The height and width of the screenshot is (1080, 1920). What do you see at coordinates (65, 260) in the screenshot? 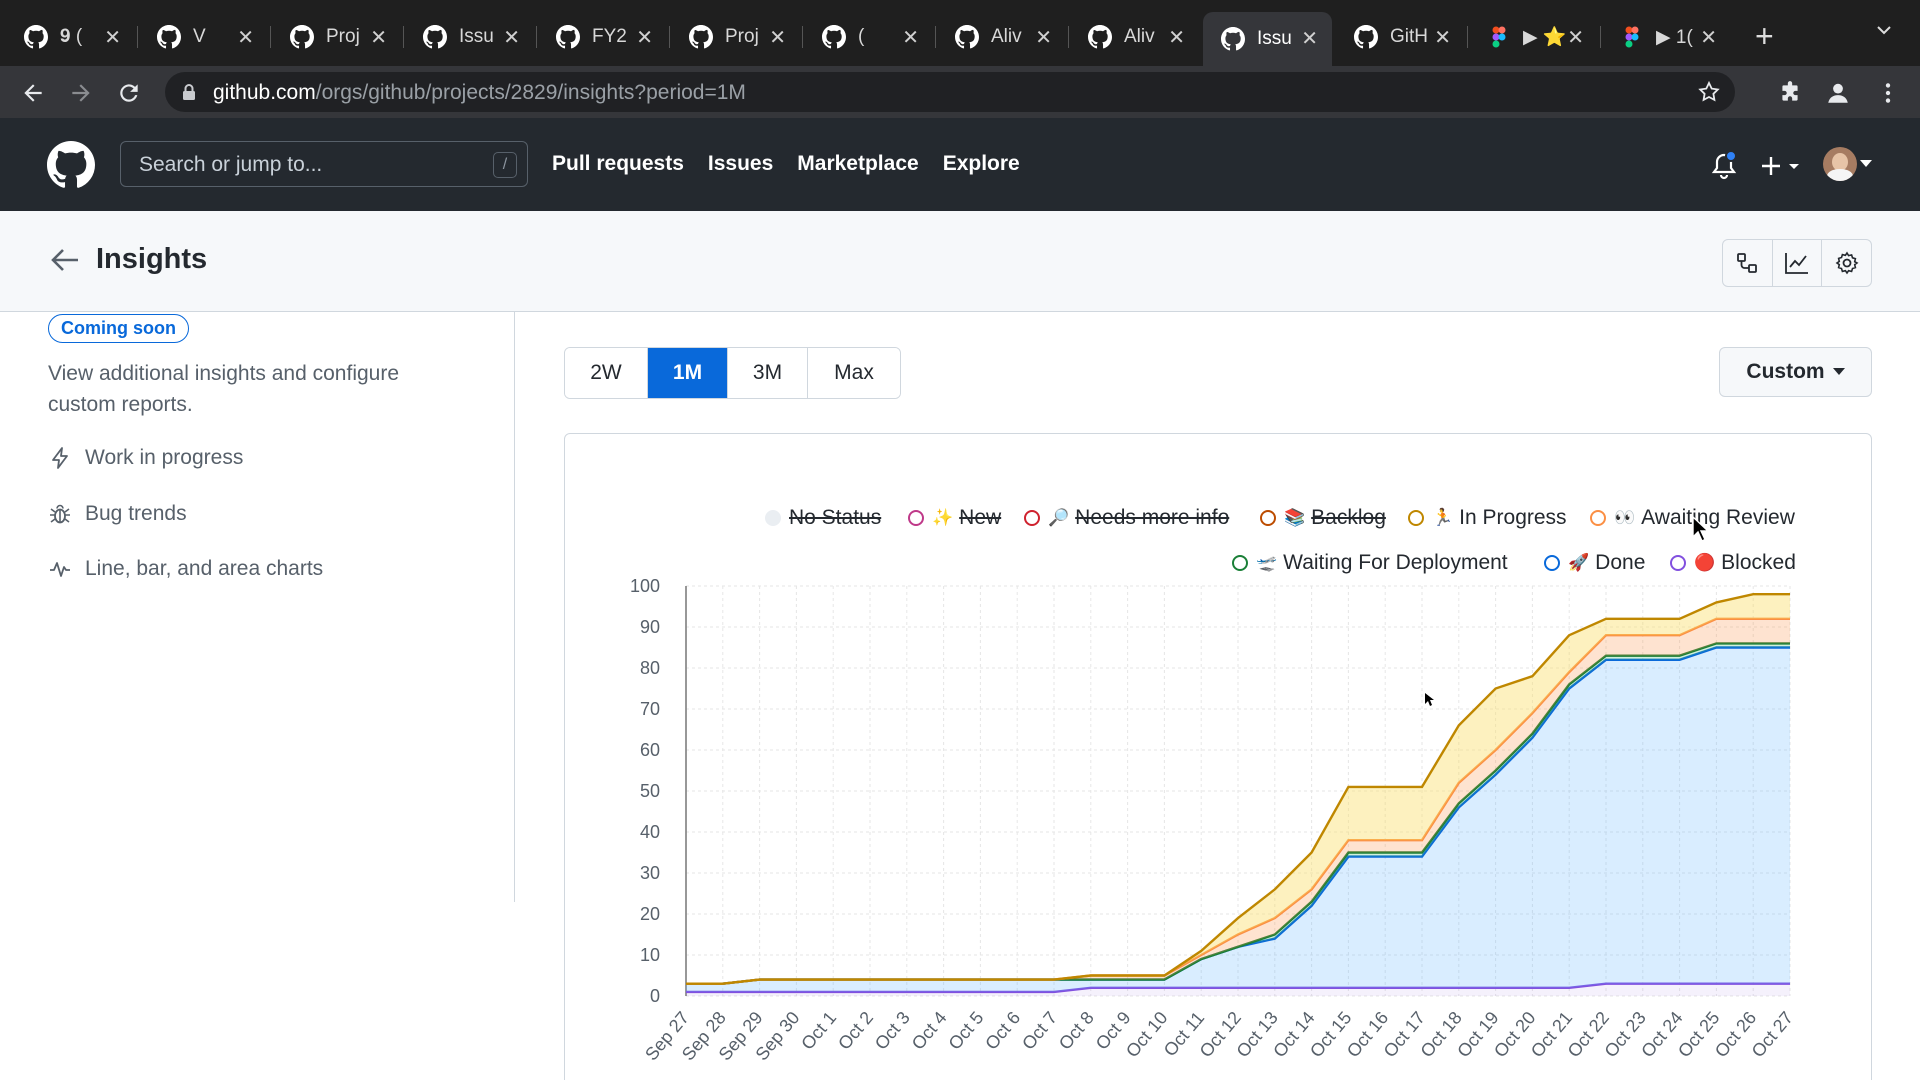
I see `back-arrow-icon` at bounding box center [65, 260].